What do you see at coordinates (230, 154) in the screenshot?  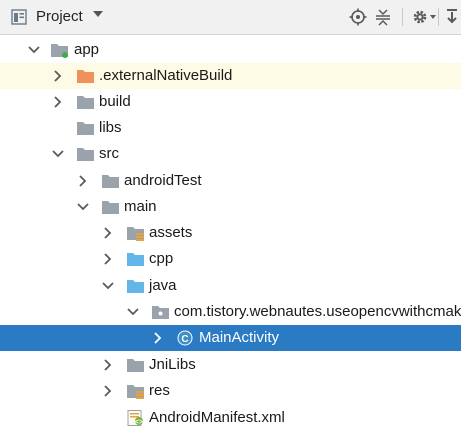 I see `tree-node-src: src` at bounding box center [230, 154].